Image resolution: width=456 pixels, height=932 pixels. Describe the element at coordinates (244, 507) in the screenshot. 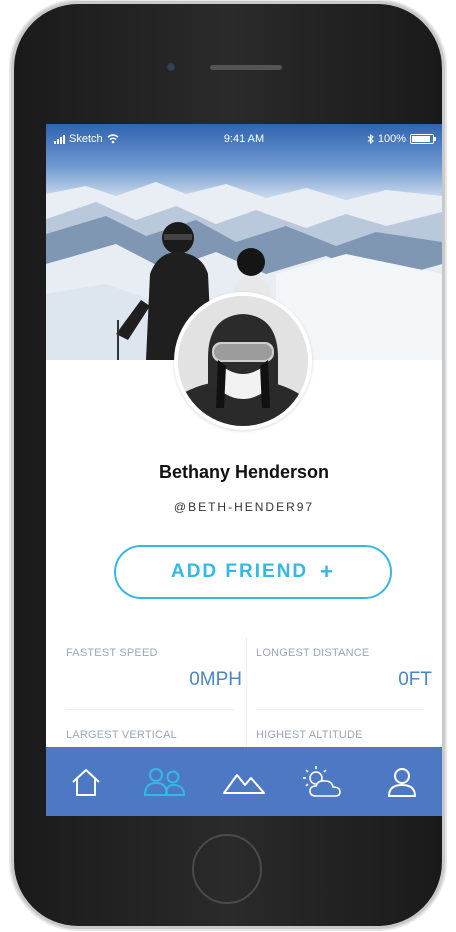

I see `profile-handle: @BETH-HENDER97` at that location.